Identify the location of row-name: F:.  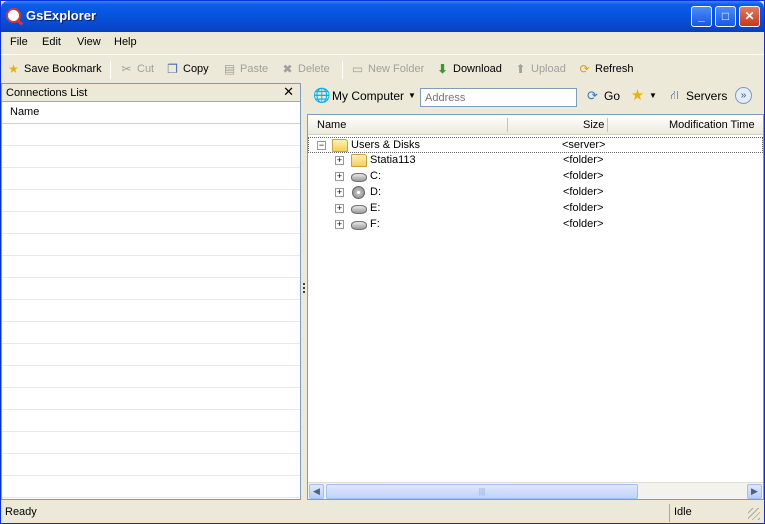
(375, 224).